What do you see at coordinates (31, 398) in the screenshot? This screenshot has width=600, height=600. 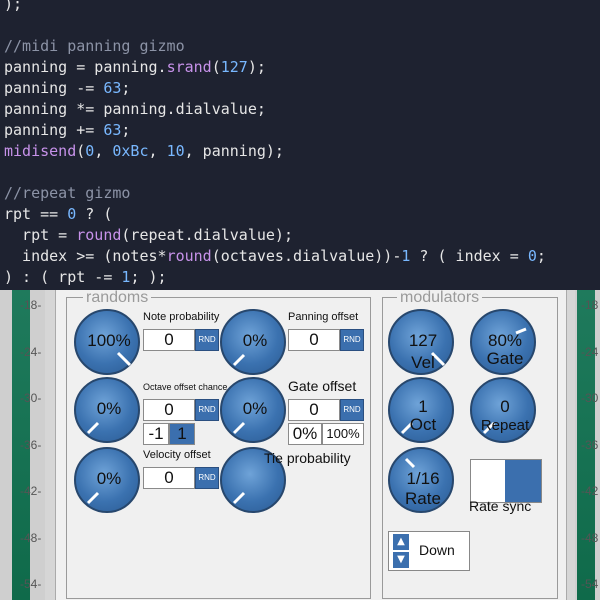 I see `meter-tick-label: -30-` at bounding box center [31, 398].